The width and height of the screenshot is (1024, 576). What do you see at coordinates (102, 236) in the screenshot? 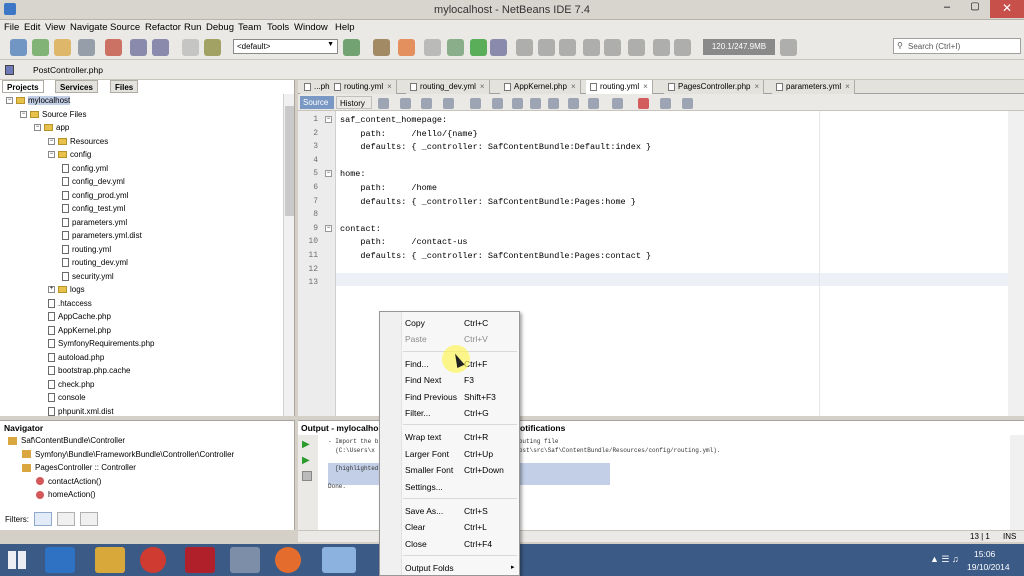
I see `tree-item: parameters.yml.dist` at bounding box center [102, 236].